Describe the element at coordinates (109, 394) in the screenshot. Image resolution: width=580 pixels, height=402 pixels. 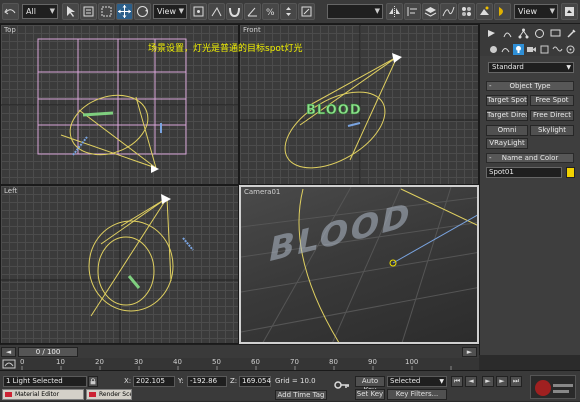
I see `taskbar-render-scene: Render Scene` at that location.